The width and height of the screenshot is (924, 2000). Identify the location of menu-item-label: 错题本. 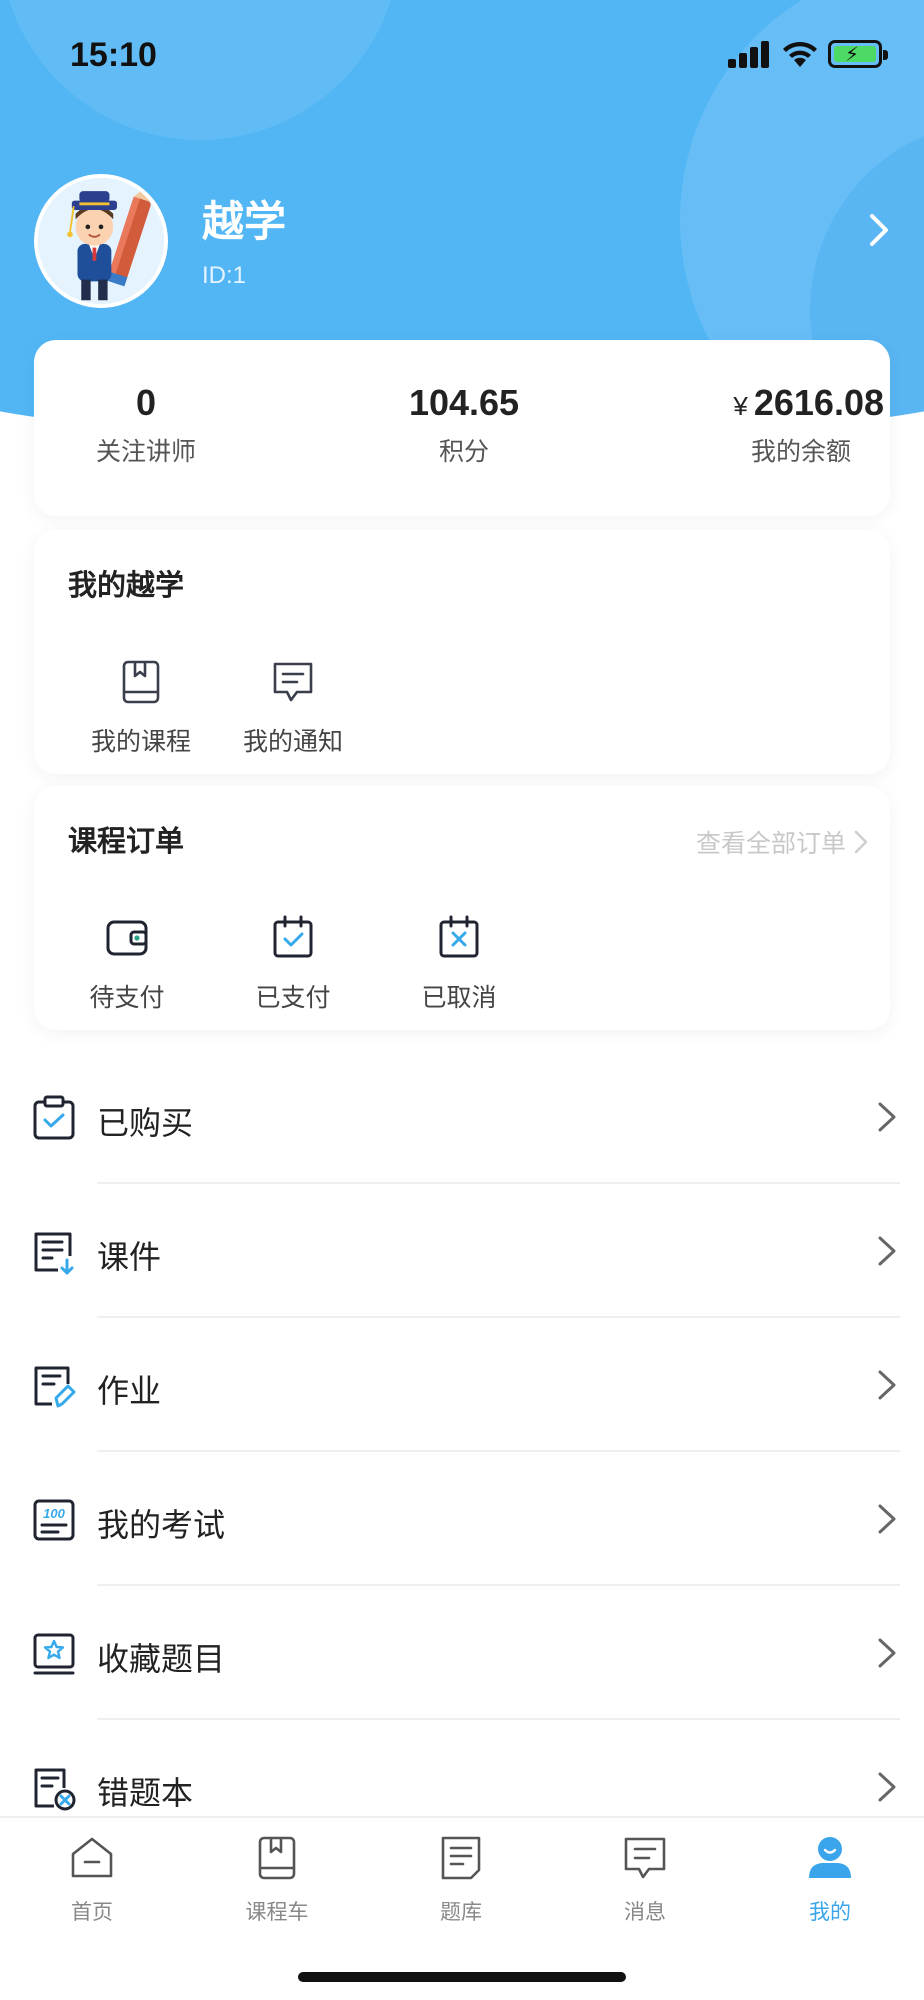
(145, 1793).